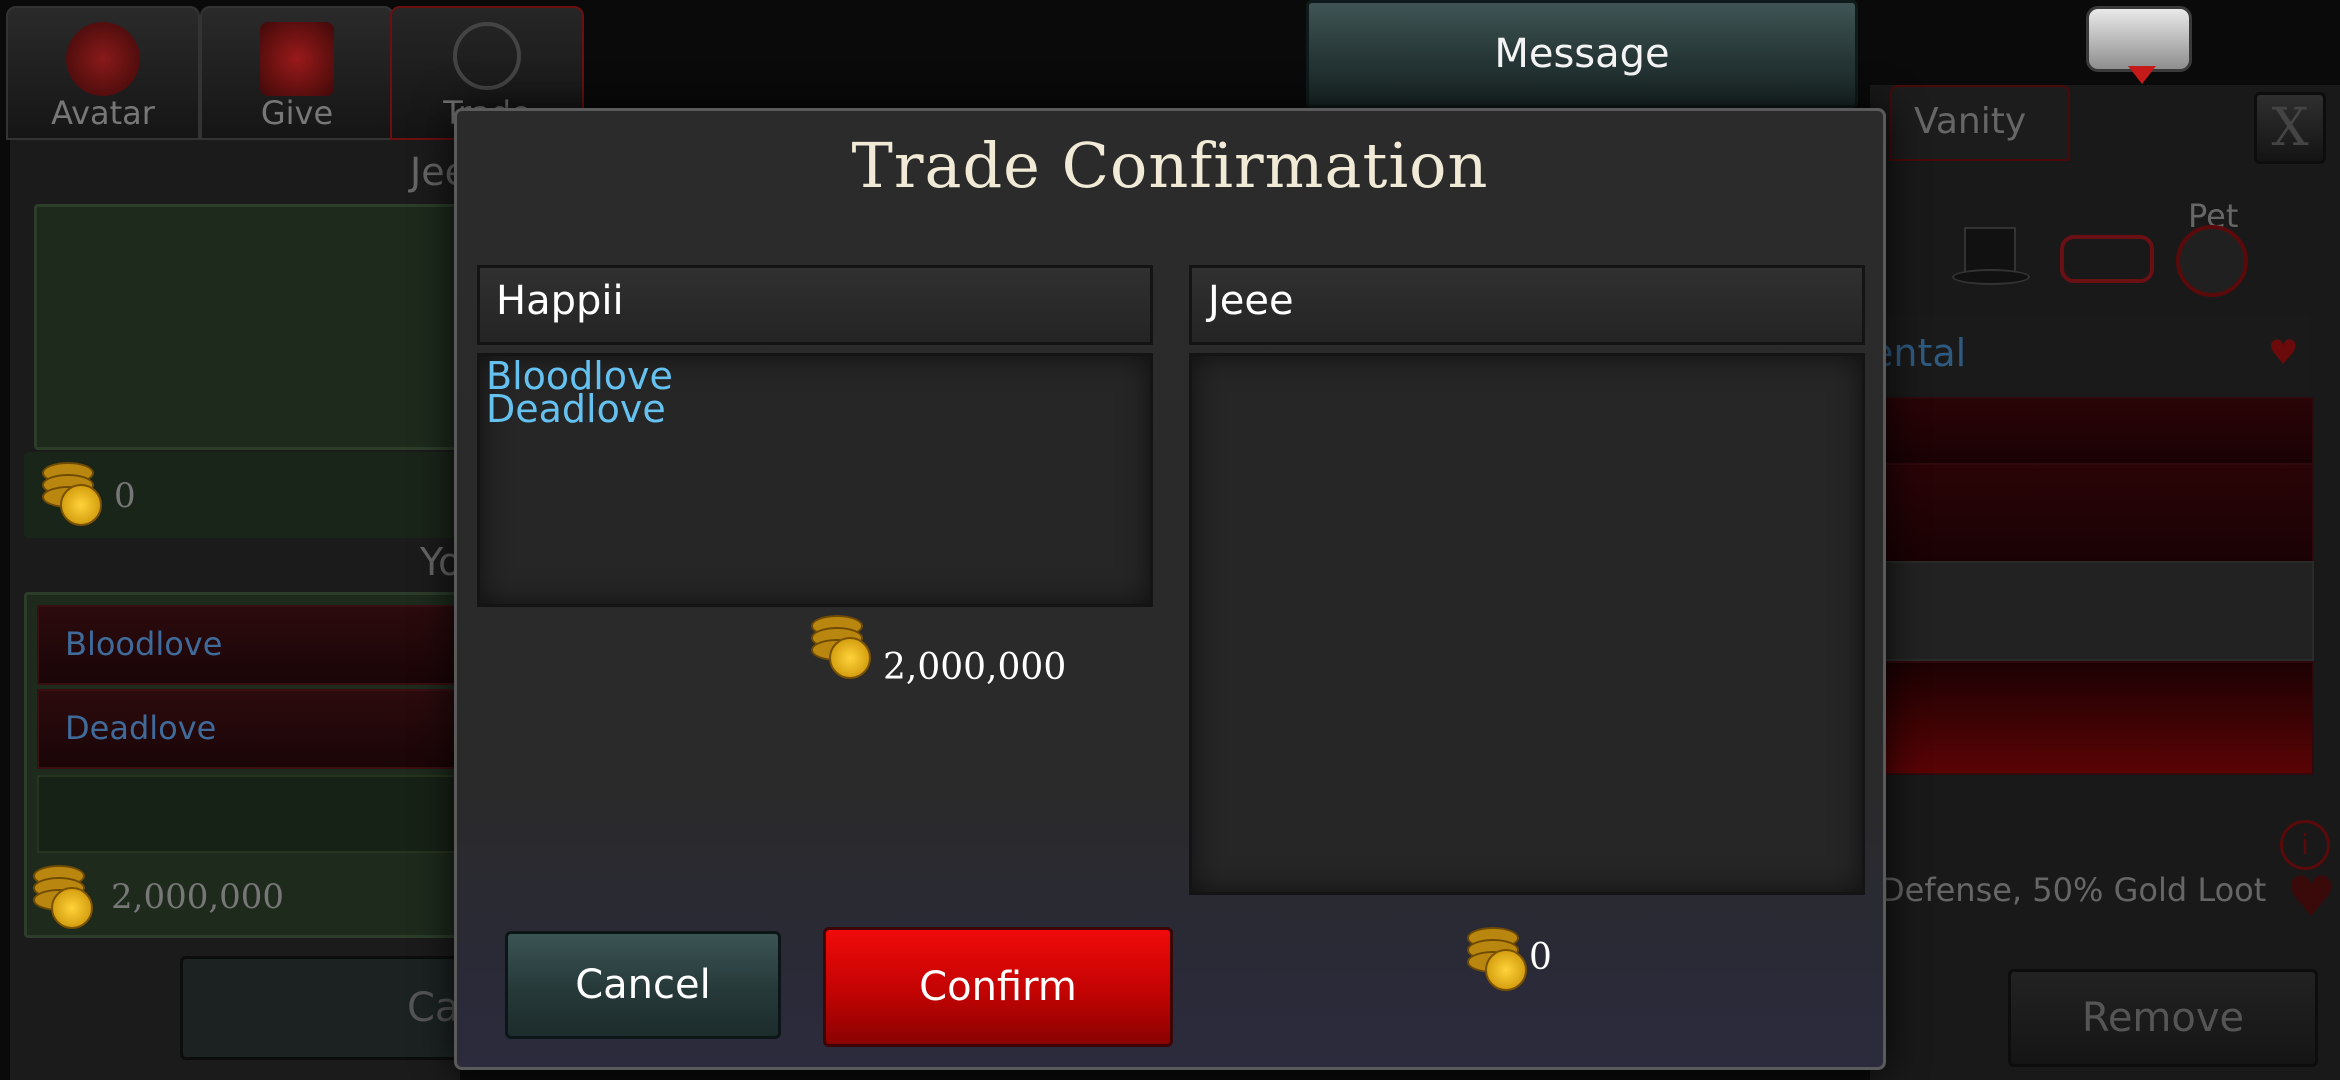  Describe the element at coordinates (975, 667) in the screenshot. I see `left-gold-amount: 2,000,000` at that location.